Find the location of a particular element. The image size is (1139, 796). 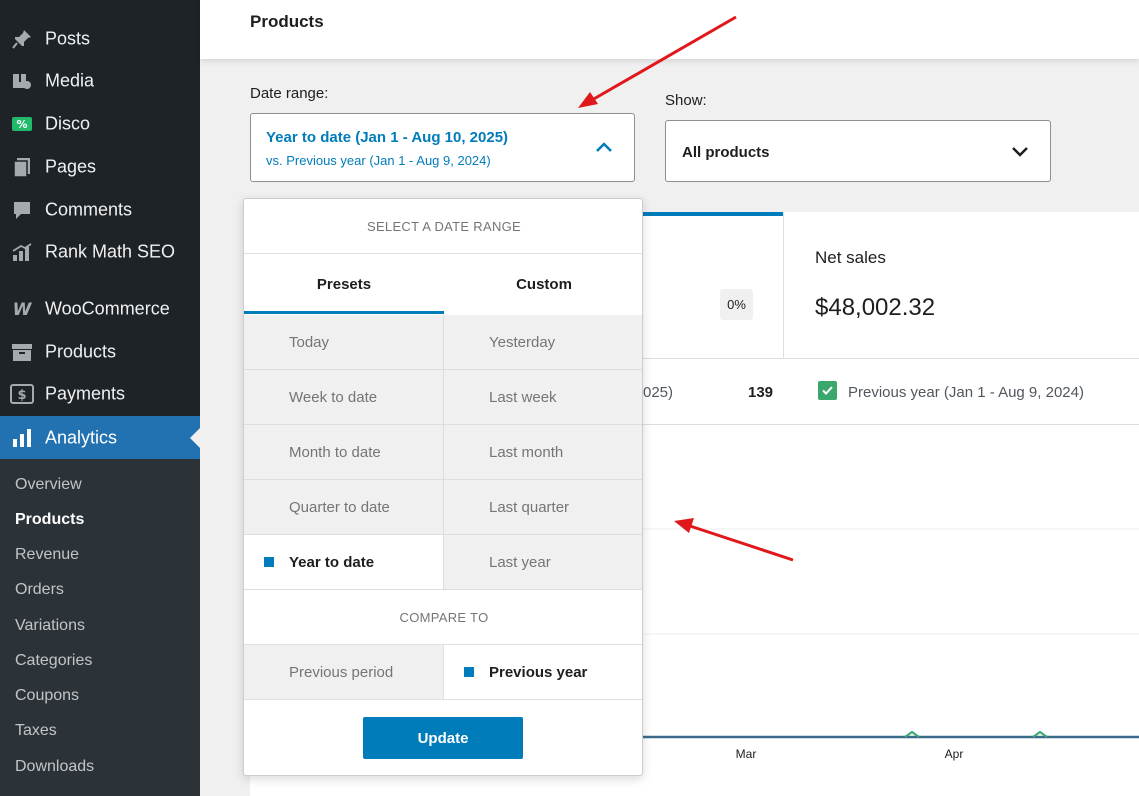

submenu-categories: Categories is located at coordinates (53, 661).